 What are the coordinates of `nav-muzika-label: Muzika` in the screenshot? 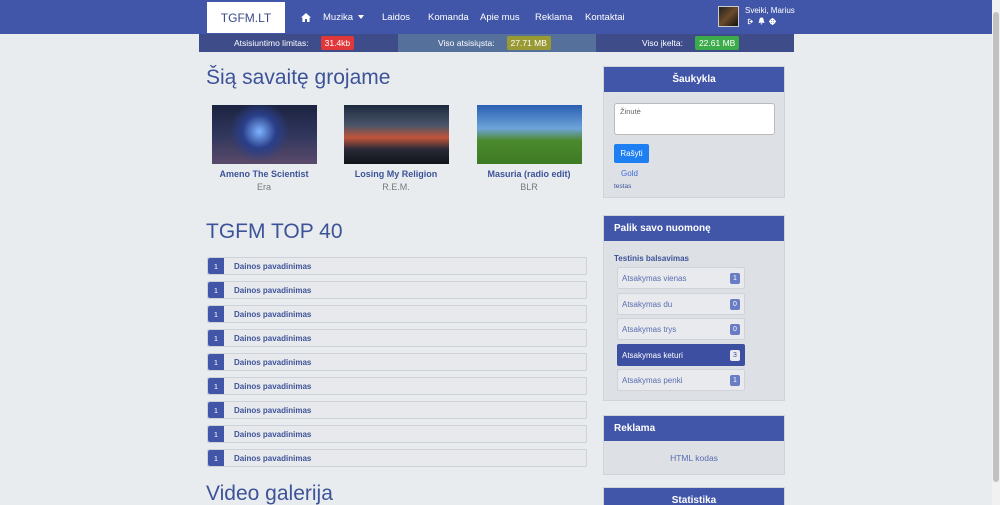 It's located at (338, 17).